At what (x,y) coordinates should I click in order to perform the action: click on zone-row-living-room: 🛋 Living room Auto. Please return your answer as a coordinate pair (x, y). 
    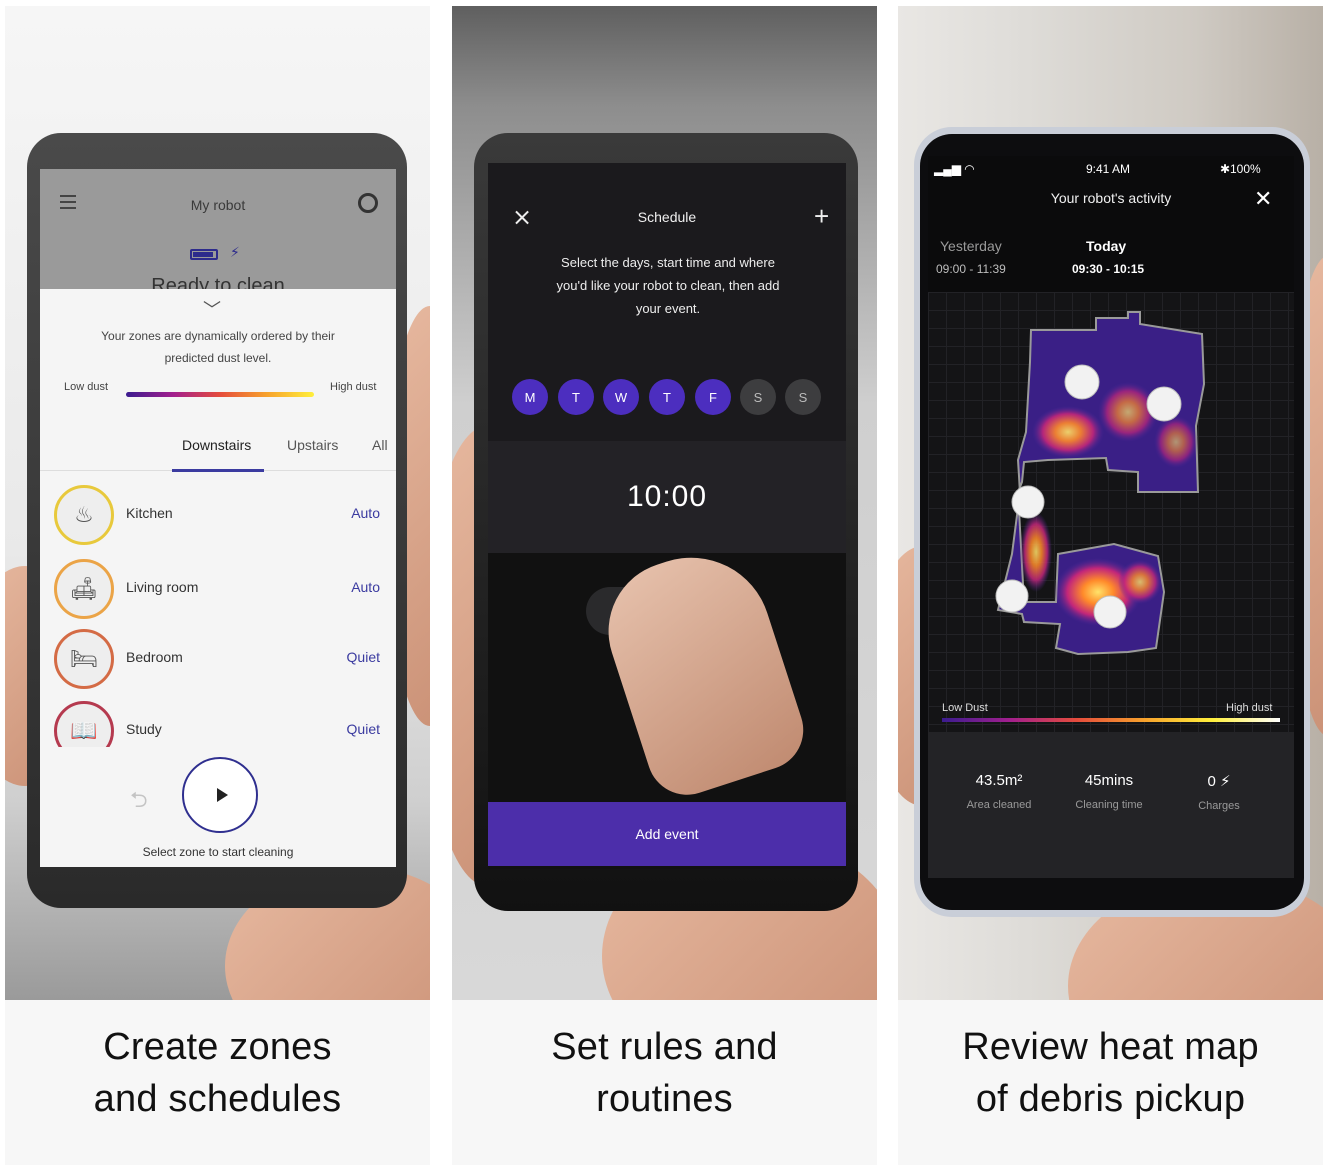
    Looking at the image, I should click on (218, 590).